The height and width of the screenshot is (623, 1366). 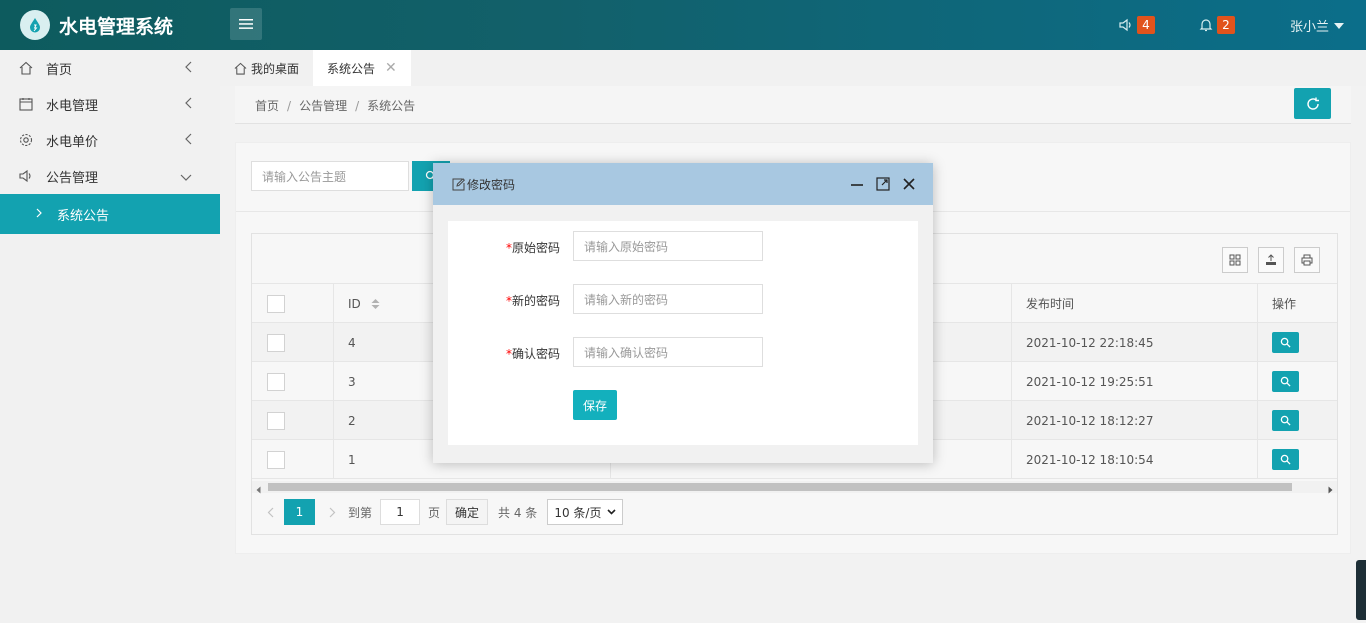 I want to click on notification-badge: 2, so click(x=1226, y=25).